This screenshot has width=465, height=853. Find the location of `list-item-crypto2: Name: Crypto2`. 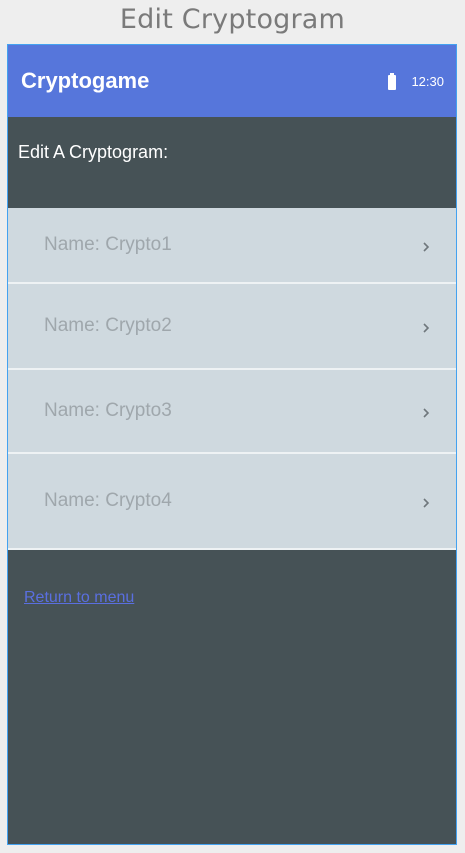

list-item-crypto2: Name: Crypto2 is located at coordinates (232, 327).